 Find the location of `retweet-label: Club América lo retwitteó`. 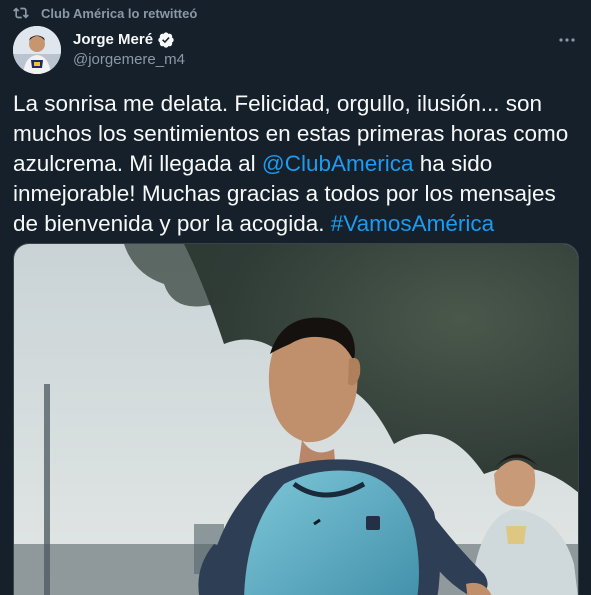

retweet-label: Club América lo retwitteó is located at coordinates (119, 13).